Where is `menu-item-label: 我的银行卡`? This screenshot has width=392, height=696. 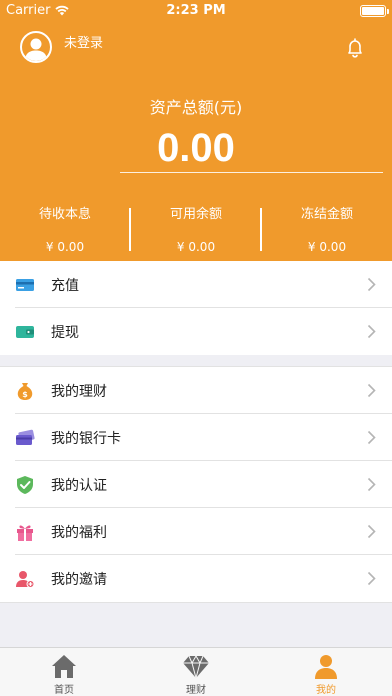 menu-item-label: 我的银行卡 is located at coordinates (86, 438).